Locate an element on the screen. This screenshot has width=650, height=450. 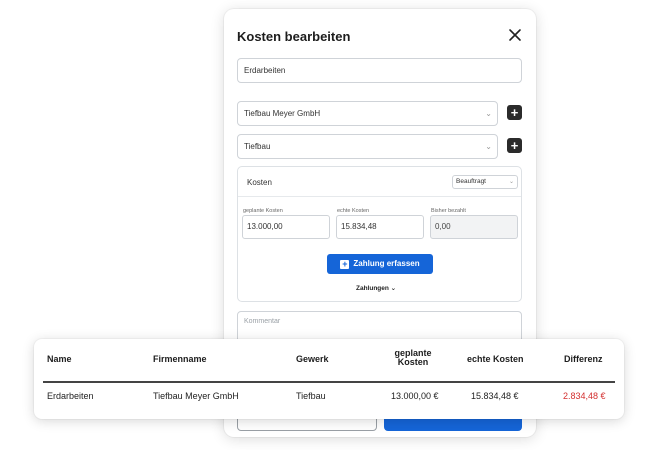
header-difference: Differenz is located at coordinates (583, 359).